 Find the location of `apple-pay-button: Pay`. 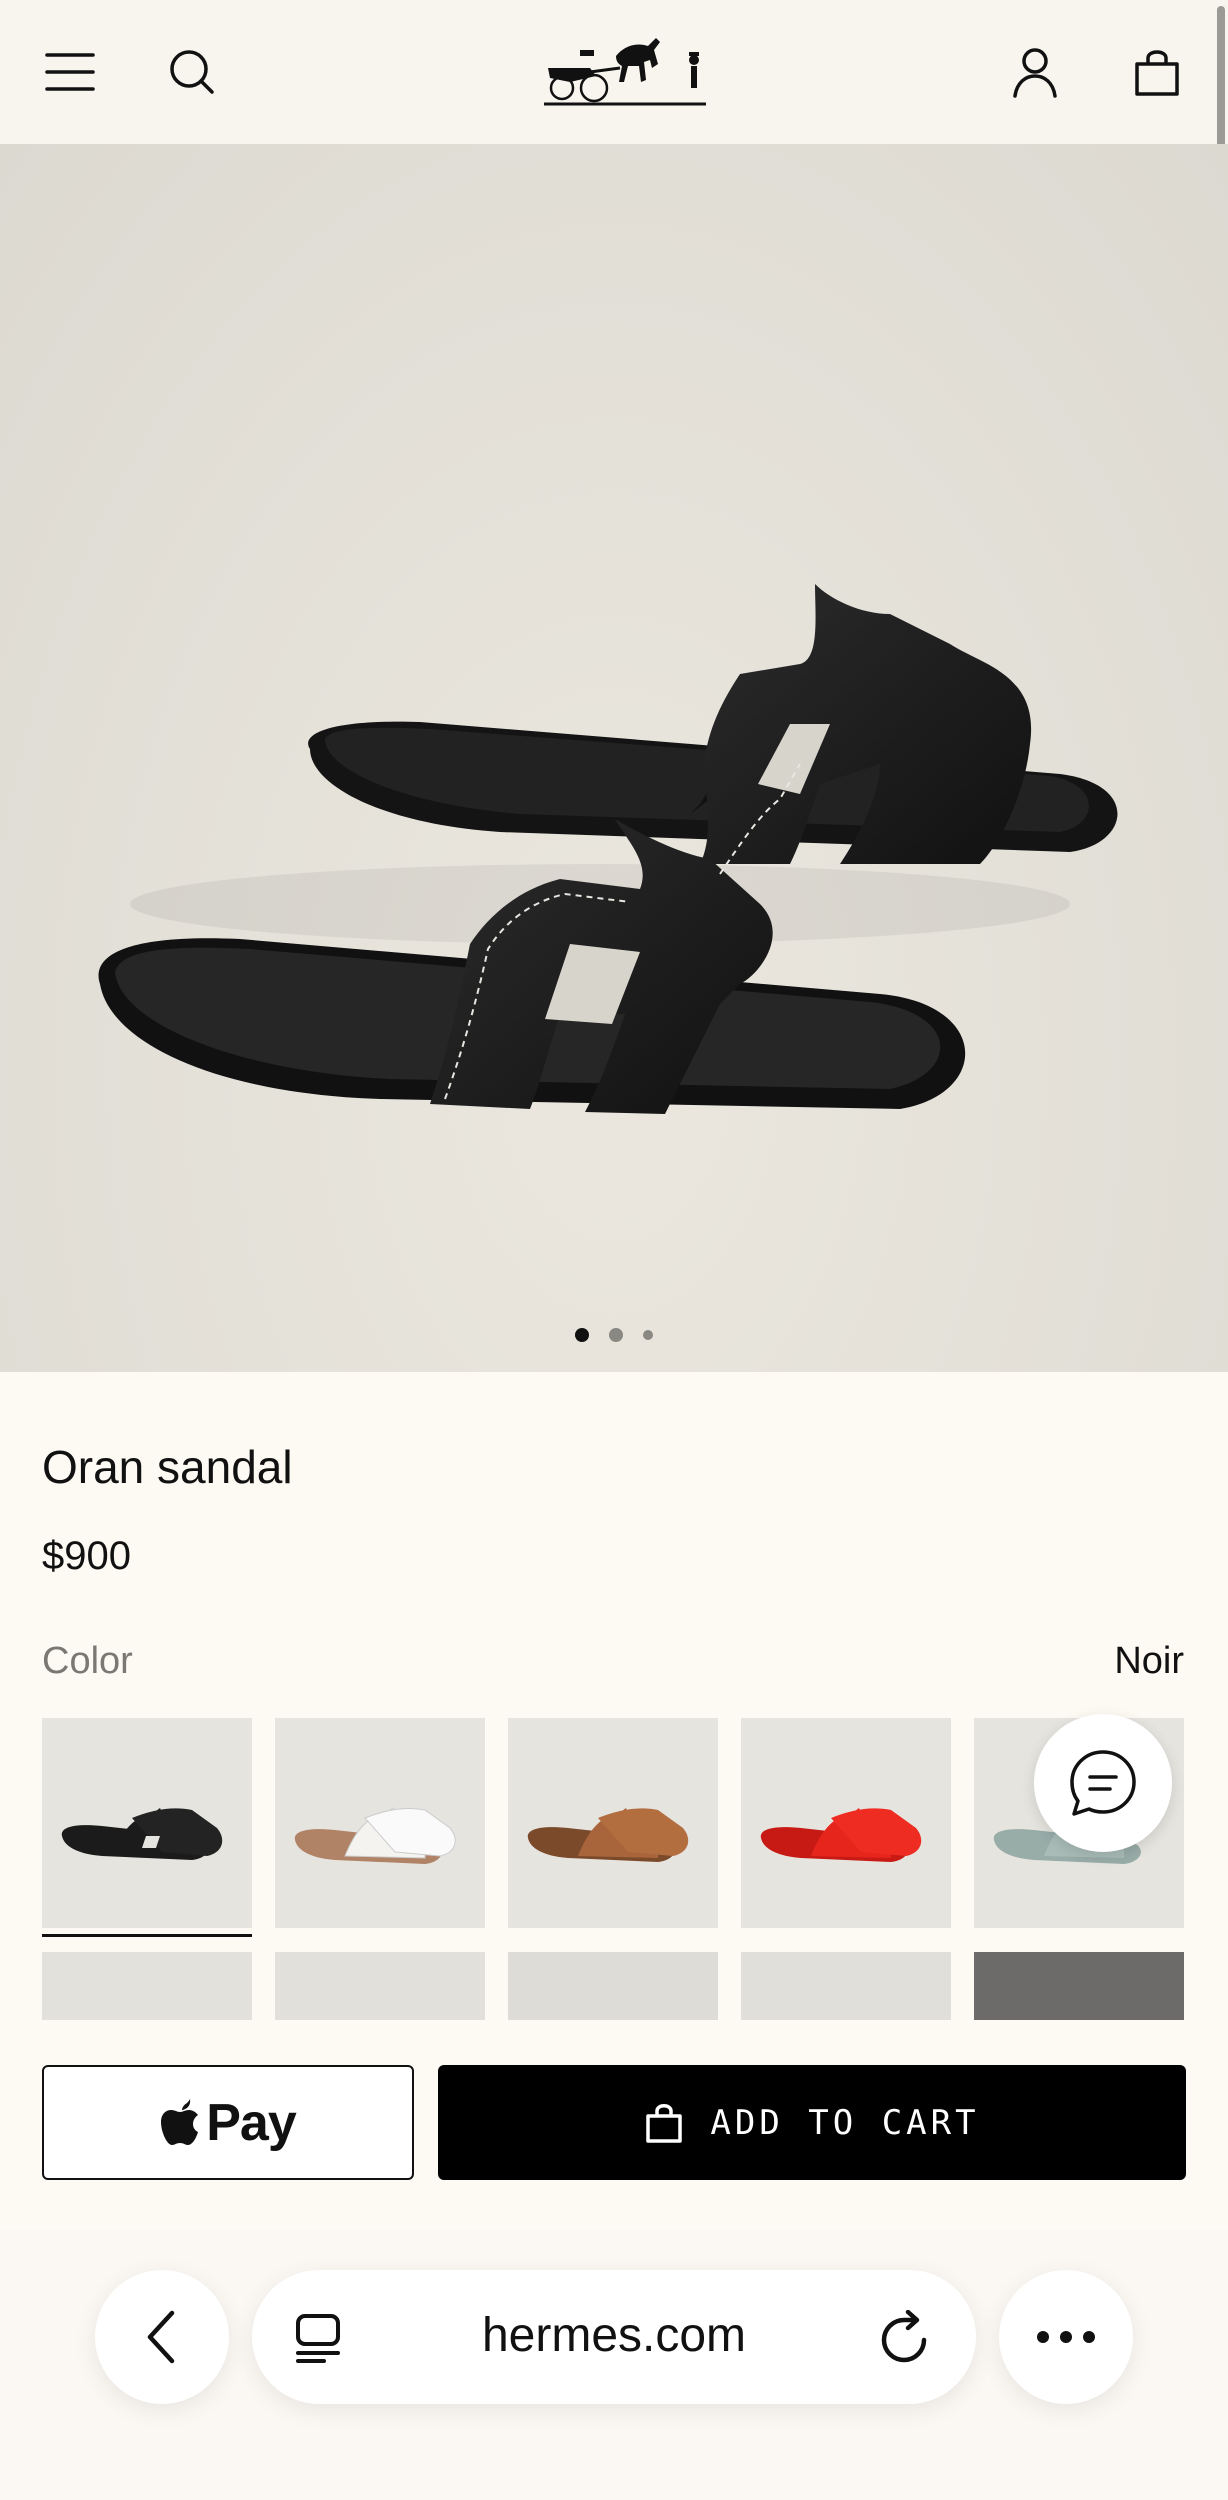

apple-pay-button: Pay is located at coordinates (228, 2122).